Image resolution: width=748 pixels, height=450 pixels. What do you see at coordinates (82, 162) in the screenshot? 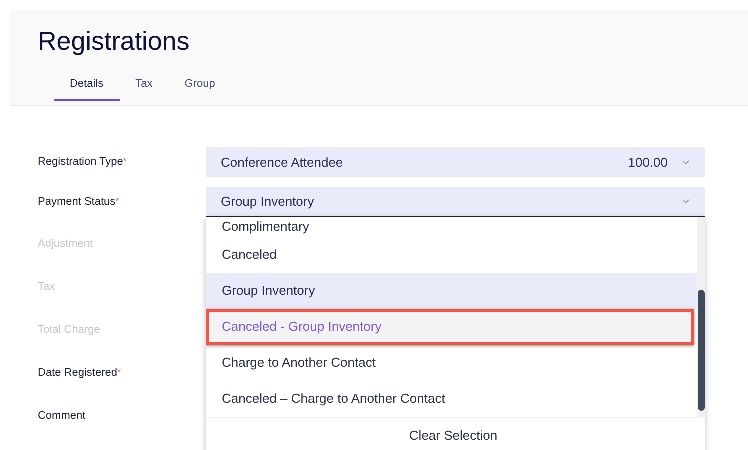
I see `field-label: Registration Type*` at bounding box center [82, 162].